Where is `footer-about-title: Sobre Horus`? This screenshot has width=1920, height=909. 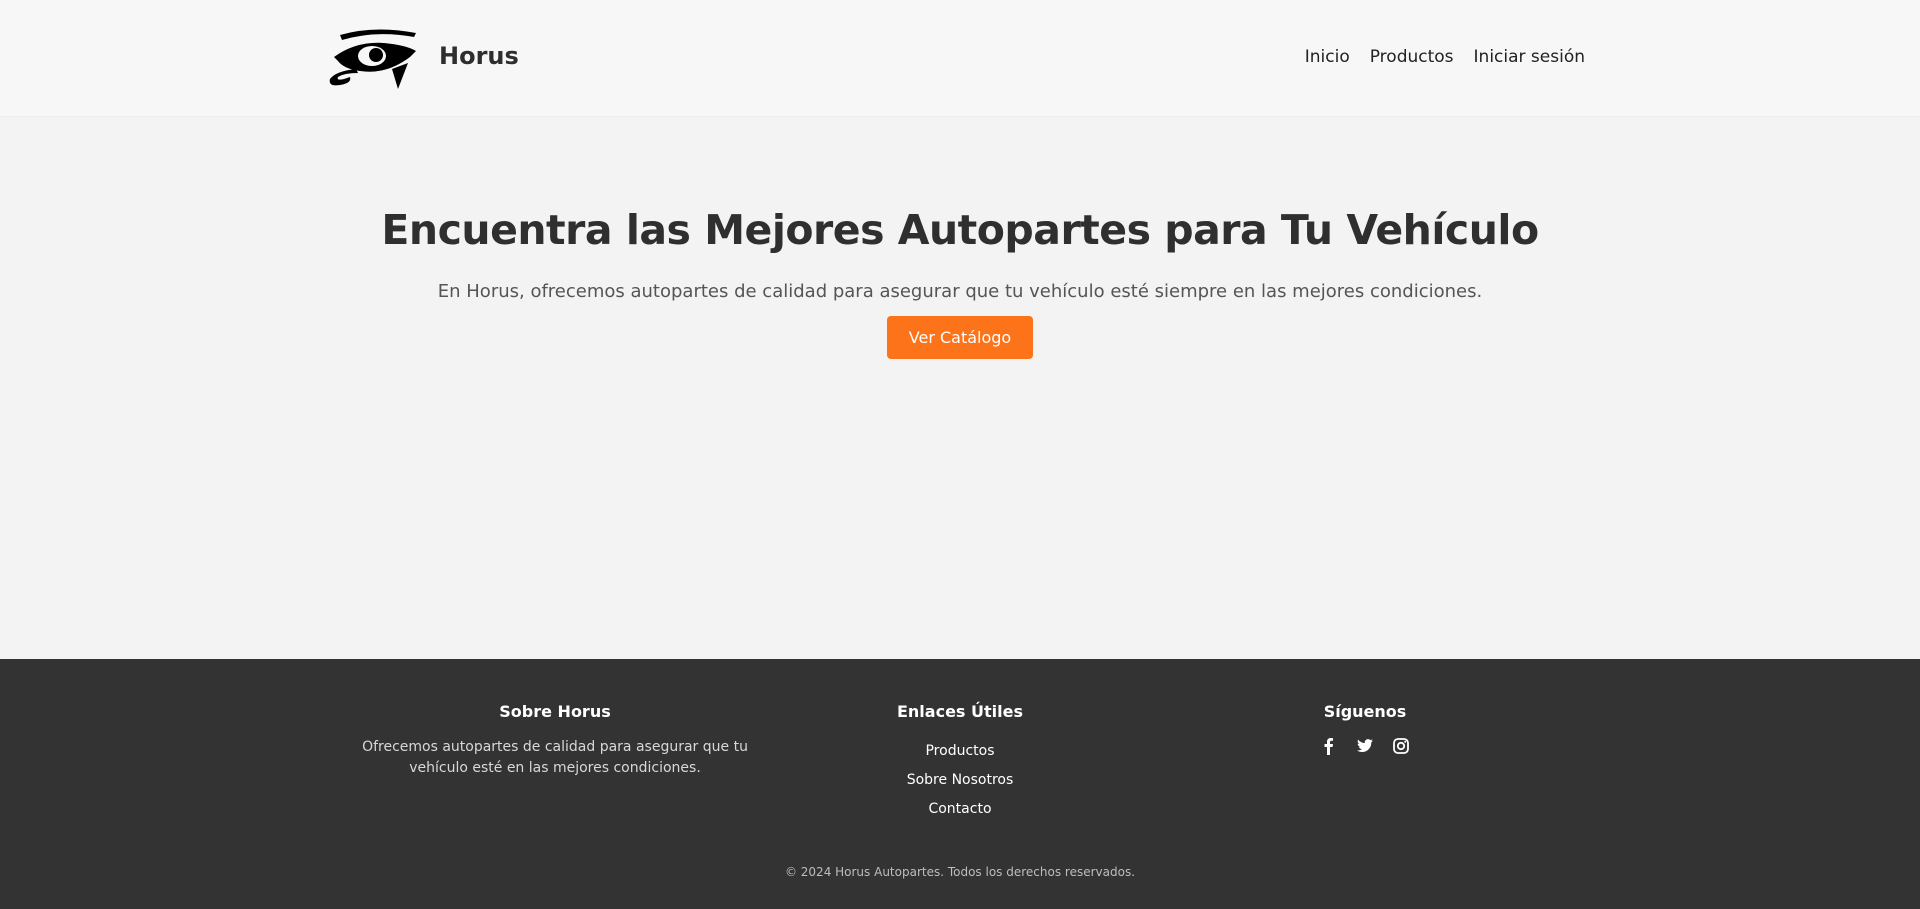 footer-about-title: Sobre Horus is located at coordinates (555, 711).